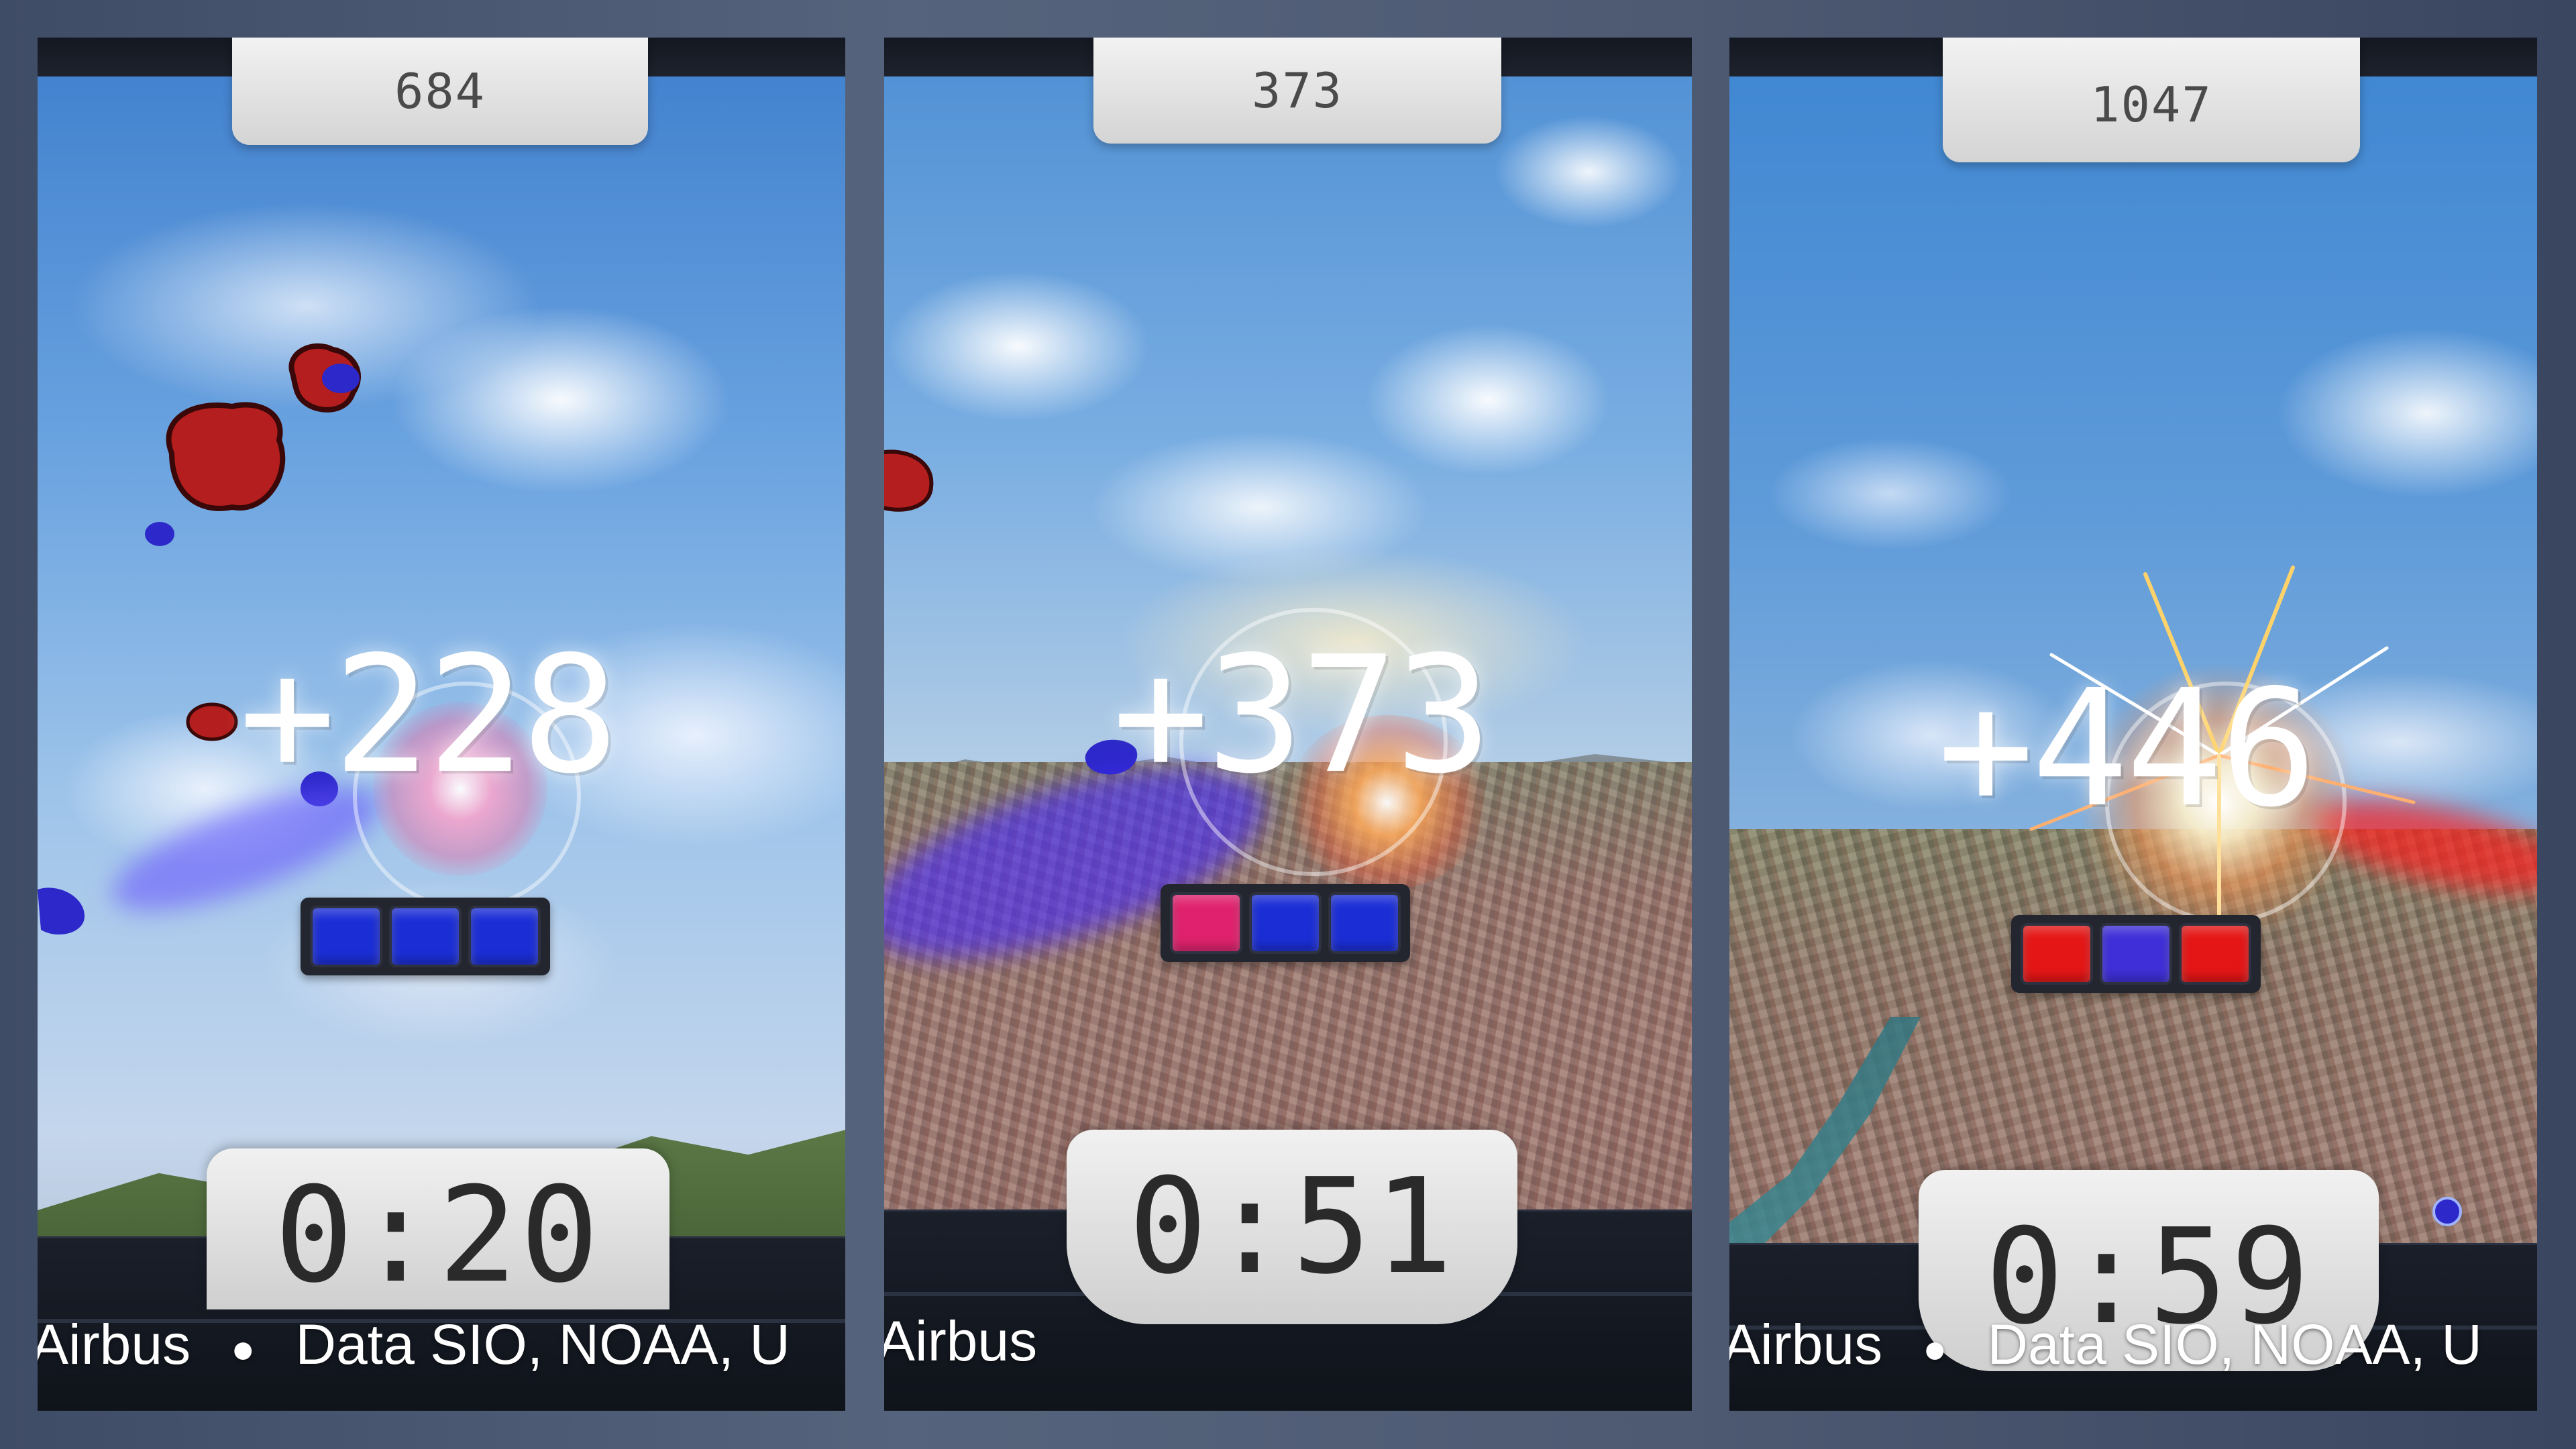  I want to click on score-display: 373, so click(1297, 91).